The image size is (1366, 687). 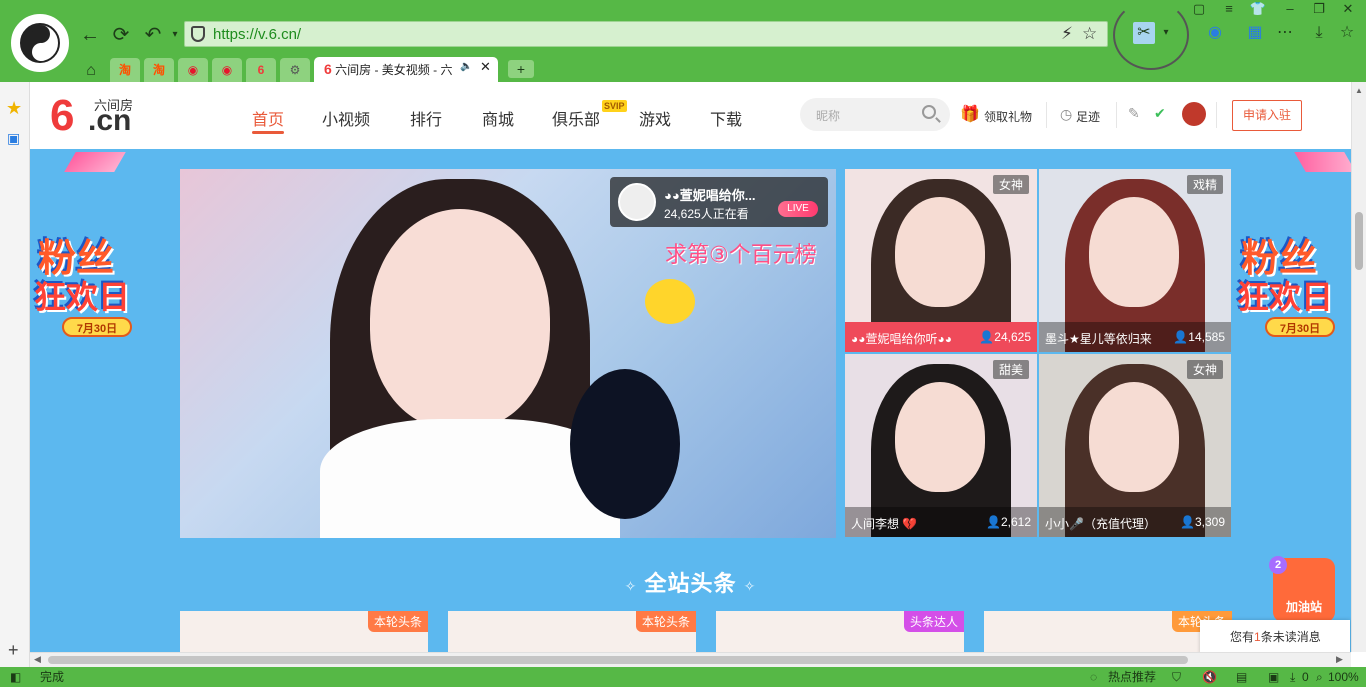 What do you see at coordinates (15, 677) in the screenshot?
I see `collapse-sidebar-icon: ◧` at bounding box center [15, 677].